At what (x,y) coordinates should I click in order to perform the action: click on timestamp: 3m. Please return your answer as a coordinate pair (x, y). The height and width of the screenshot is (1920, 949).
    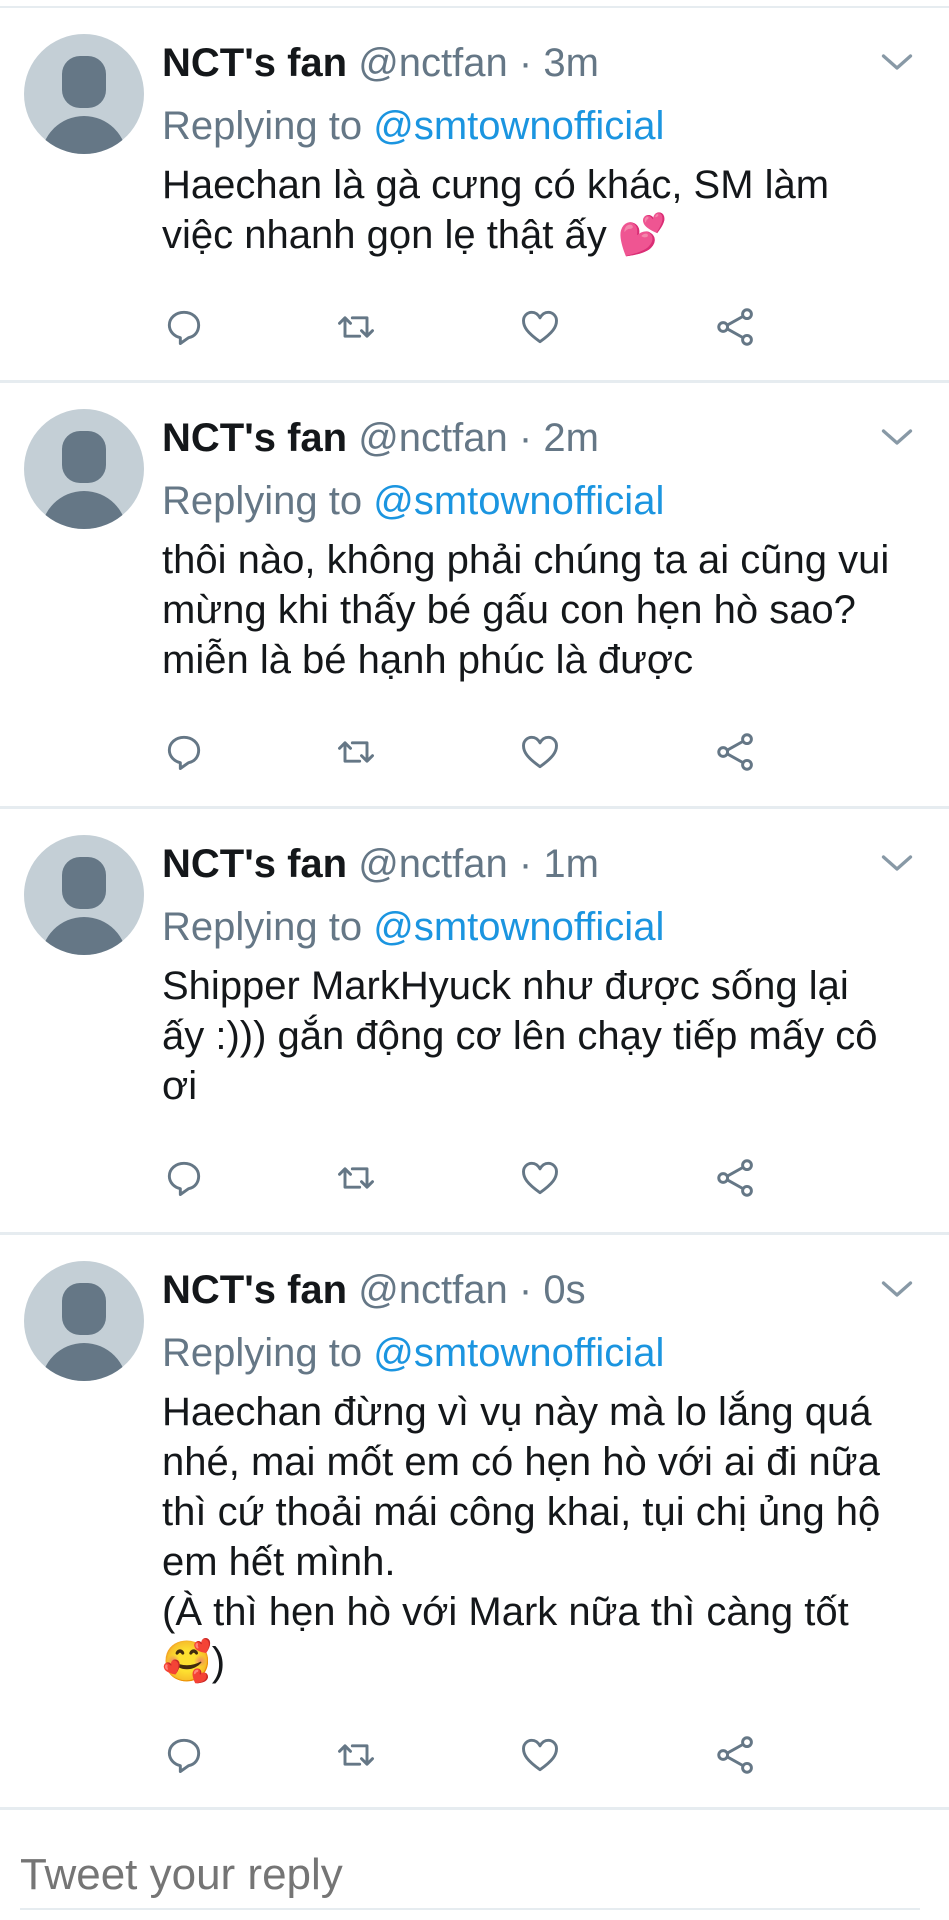
    Looking at the image, I should click on (571, 63).